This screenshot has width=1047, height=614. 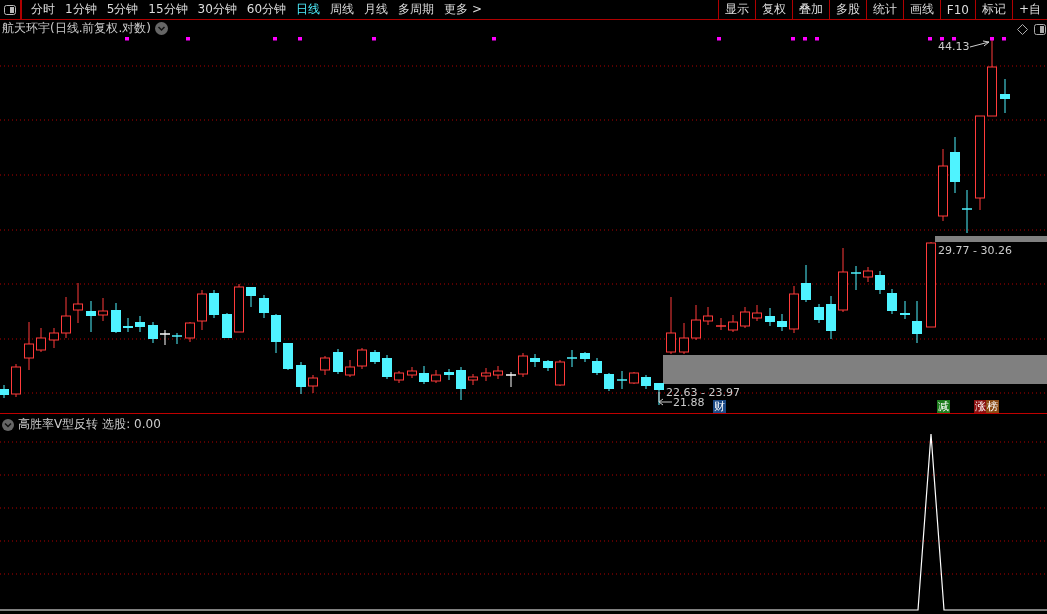 What do you see at coordinates (689, 403) in the screenshot?
I see `price-label: 21.88` at bounding box center [689, 403].